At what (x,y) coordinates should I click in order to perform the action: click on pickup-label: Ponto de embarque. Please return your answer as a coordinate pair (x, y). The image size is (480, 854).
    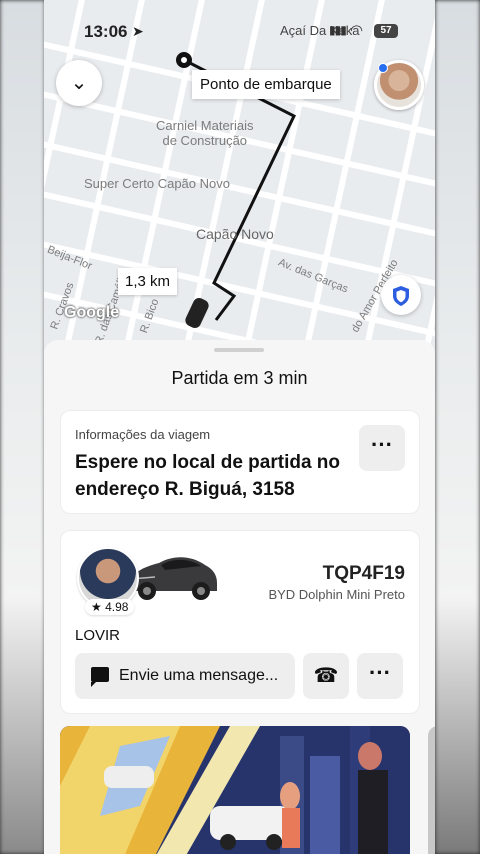
    Looking at the image, I should click on (266, 84).